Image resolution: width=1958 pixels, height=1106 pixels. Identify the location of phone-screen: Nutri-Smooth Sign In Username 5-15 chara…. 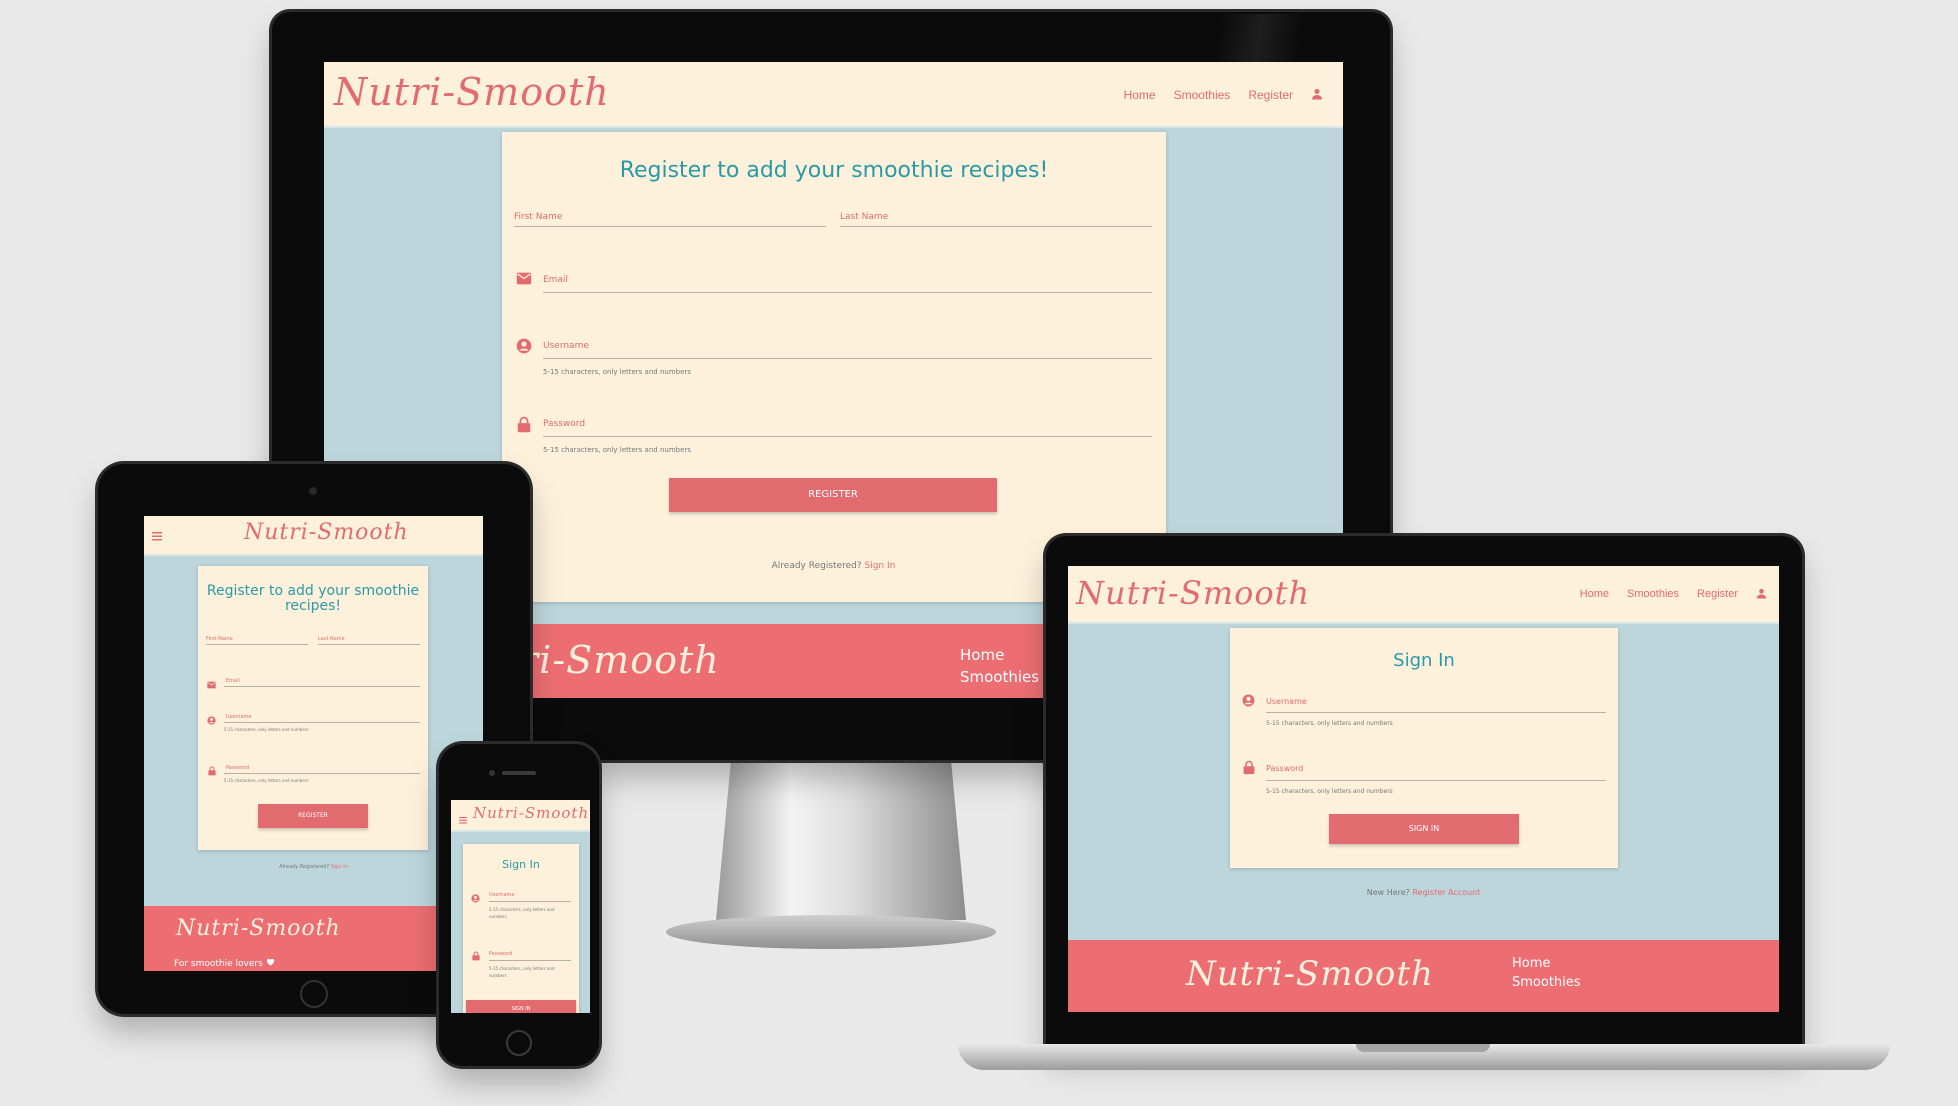
(520, 906).